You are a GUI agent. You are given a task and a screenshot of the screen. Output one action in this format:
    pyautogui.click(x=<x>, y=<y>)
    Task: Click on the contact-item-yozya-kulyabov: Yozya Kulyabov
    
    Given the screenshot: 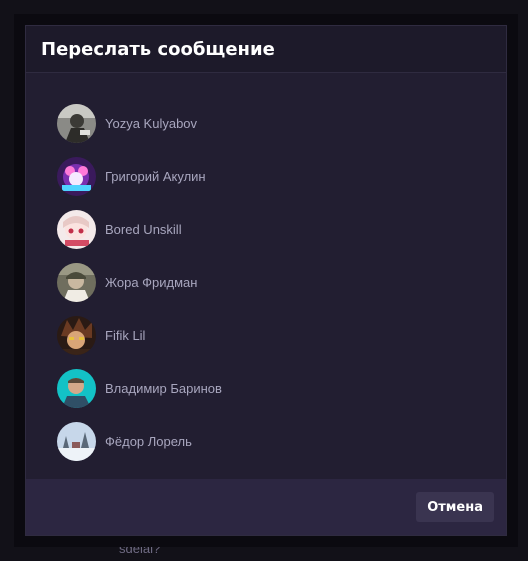 What is the action you would take?
    pyautogui.click(x=281, y=123)
    